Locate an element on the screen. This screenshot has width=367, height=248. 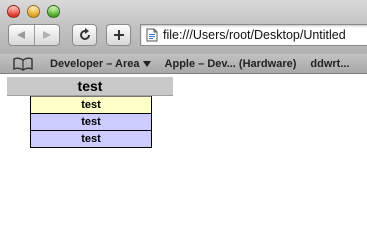
back-forward-group is located at coordinates (34, 35).